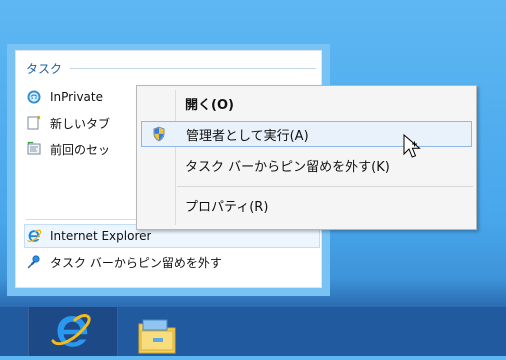 The height and width of the screenshot is (360, 506). What do you see at coordinates (414, 148) in the screenshot?
I see `mouse-cursor-icon` at bounding box center [414, 148].